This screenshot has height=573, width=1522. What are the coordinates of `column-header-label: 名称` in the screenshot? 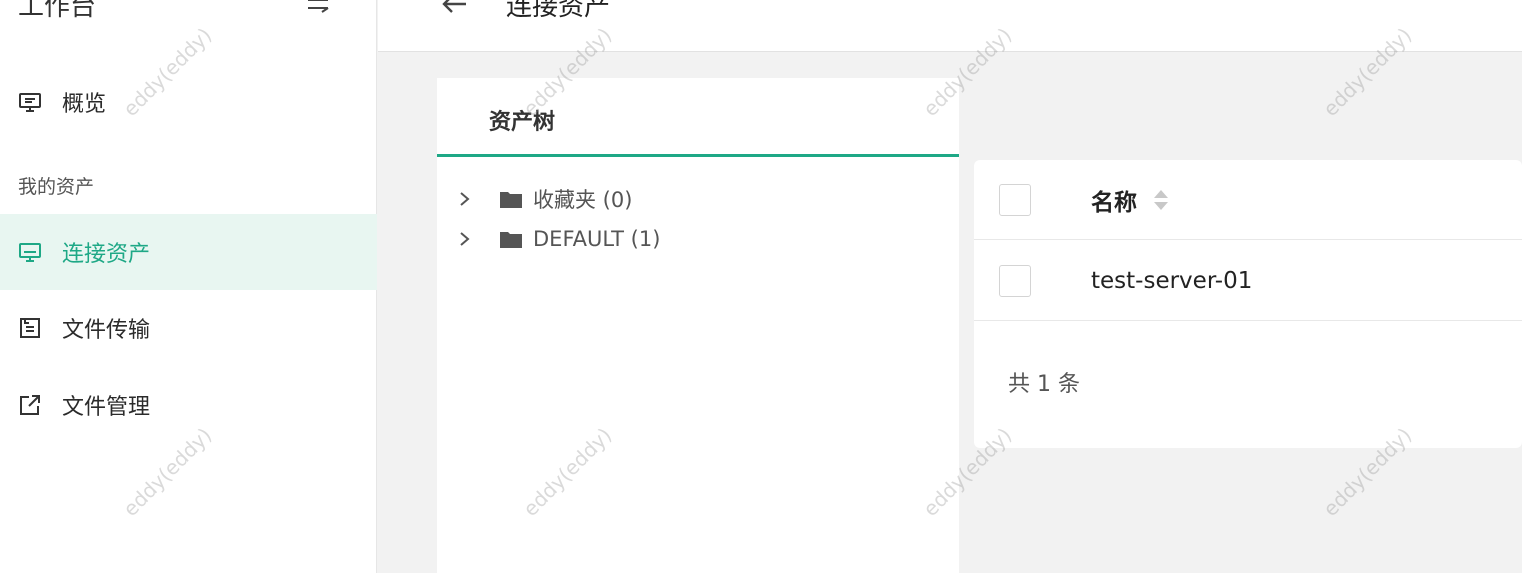 It's located at (1114, 202).